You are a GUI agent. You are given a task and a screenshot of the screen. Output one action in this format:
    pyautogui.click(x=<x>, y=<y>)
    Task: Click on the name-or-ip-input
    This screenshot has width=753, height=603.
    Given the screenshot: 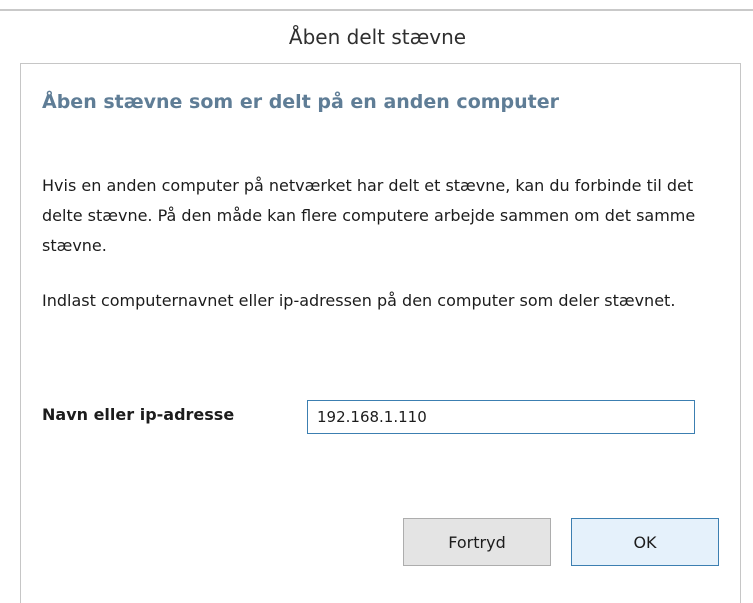 What is the action you would take?
    pyautogui.click(x=501, y=417)
    